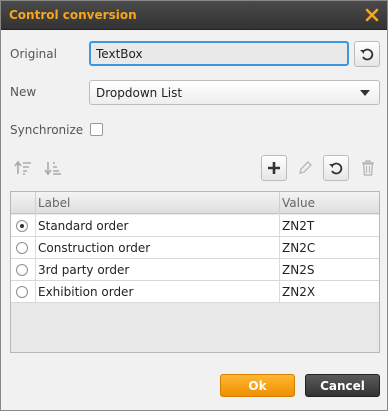 The width and height of the screenshot is (388, 411). I want to click on new-type-select: Dropdown List, so click(234, 92).